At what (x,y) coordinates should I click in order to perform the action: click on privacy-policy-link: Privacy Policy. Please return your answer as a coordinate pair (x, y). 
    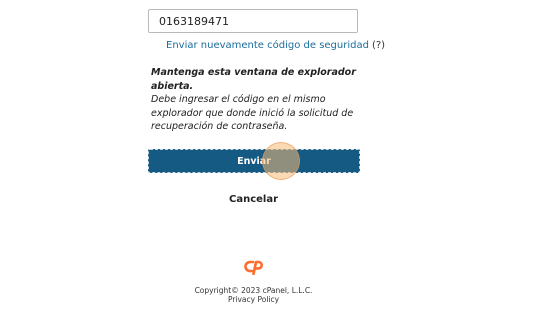
    Looking at the image, I should click on (253, 299).